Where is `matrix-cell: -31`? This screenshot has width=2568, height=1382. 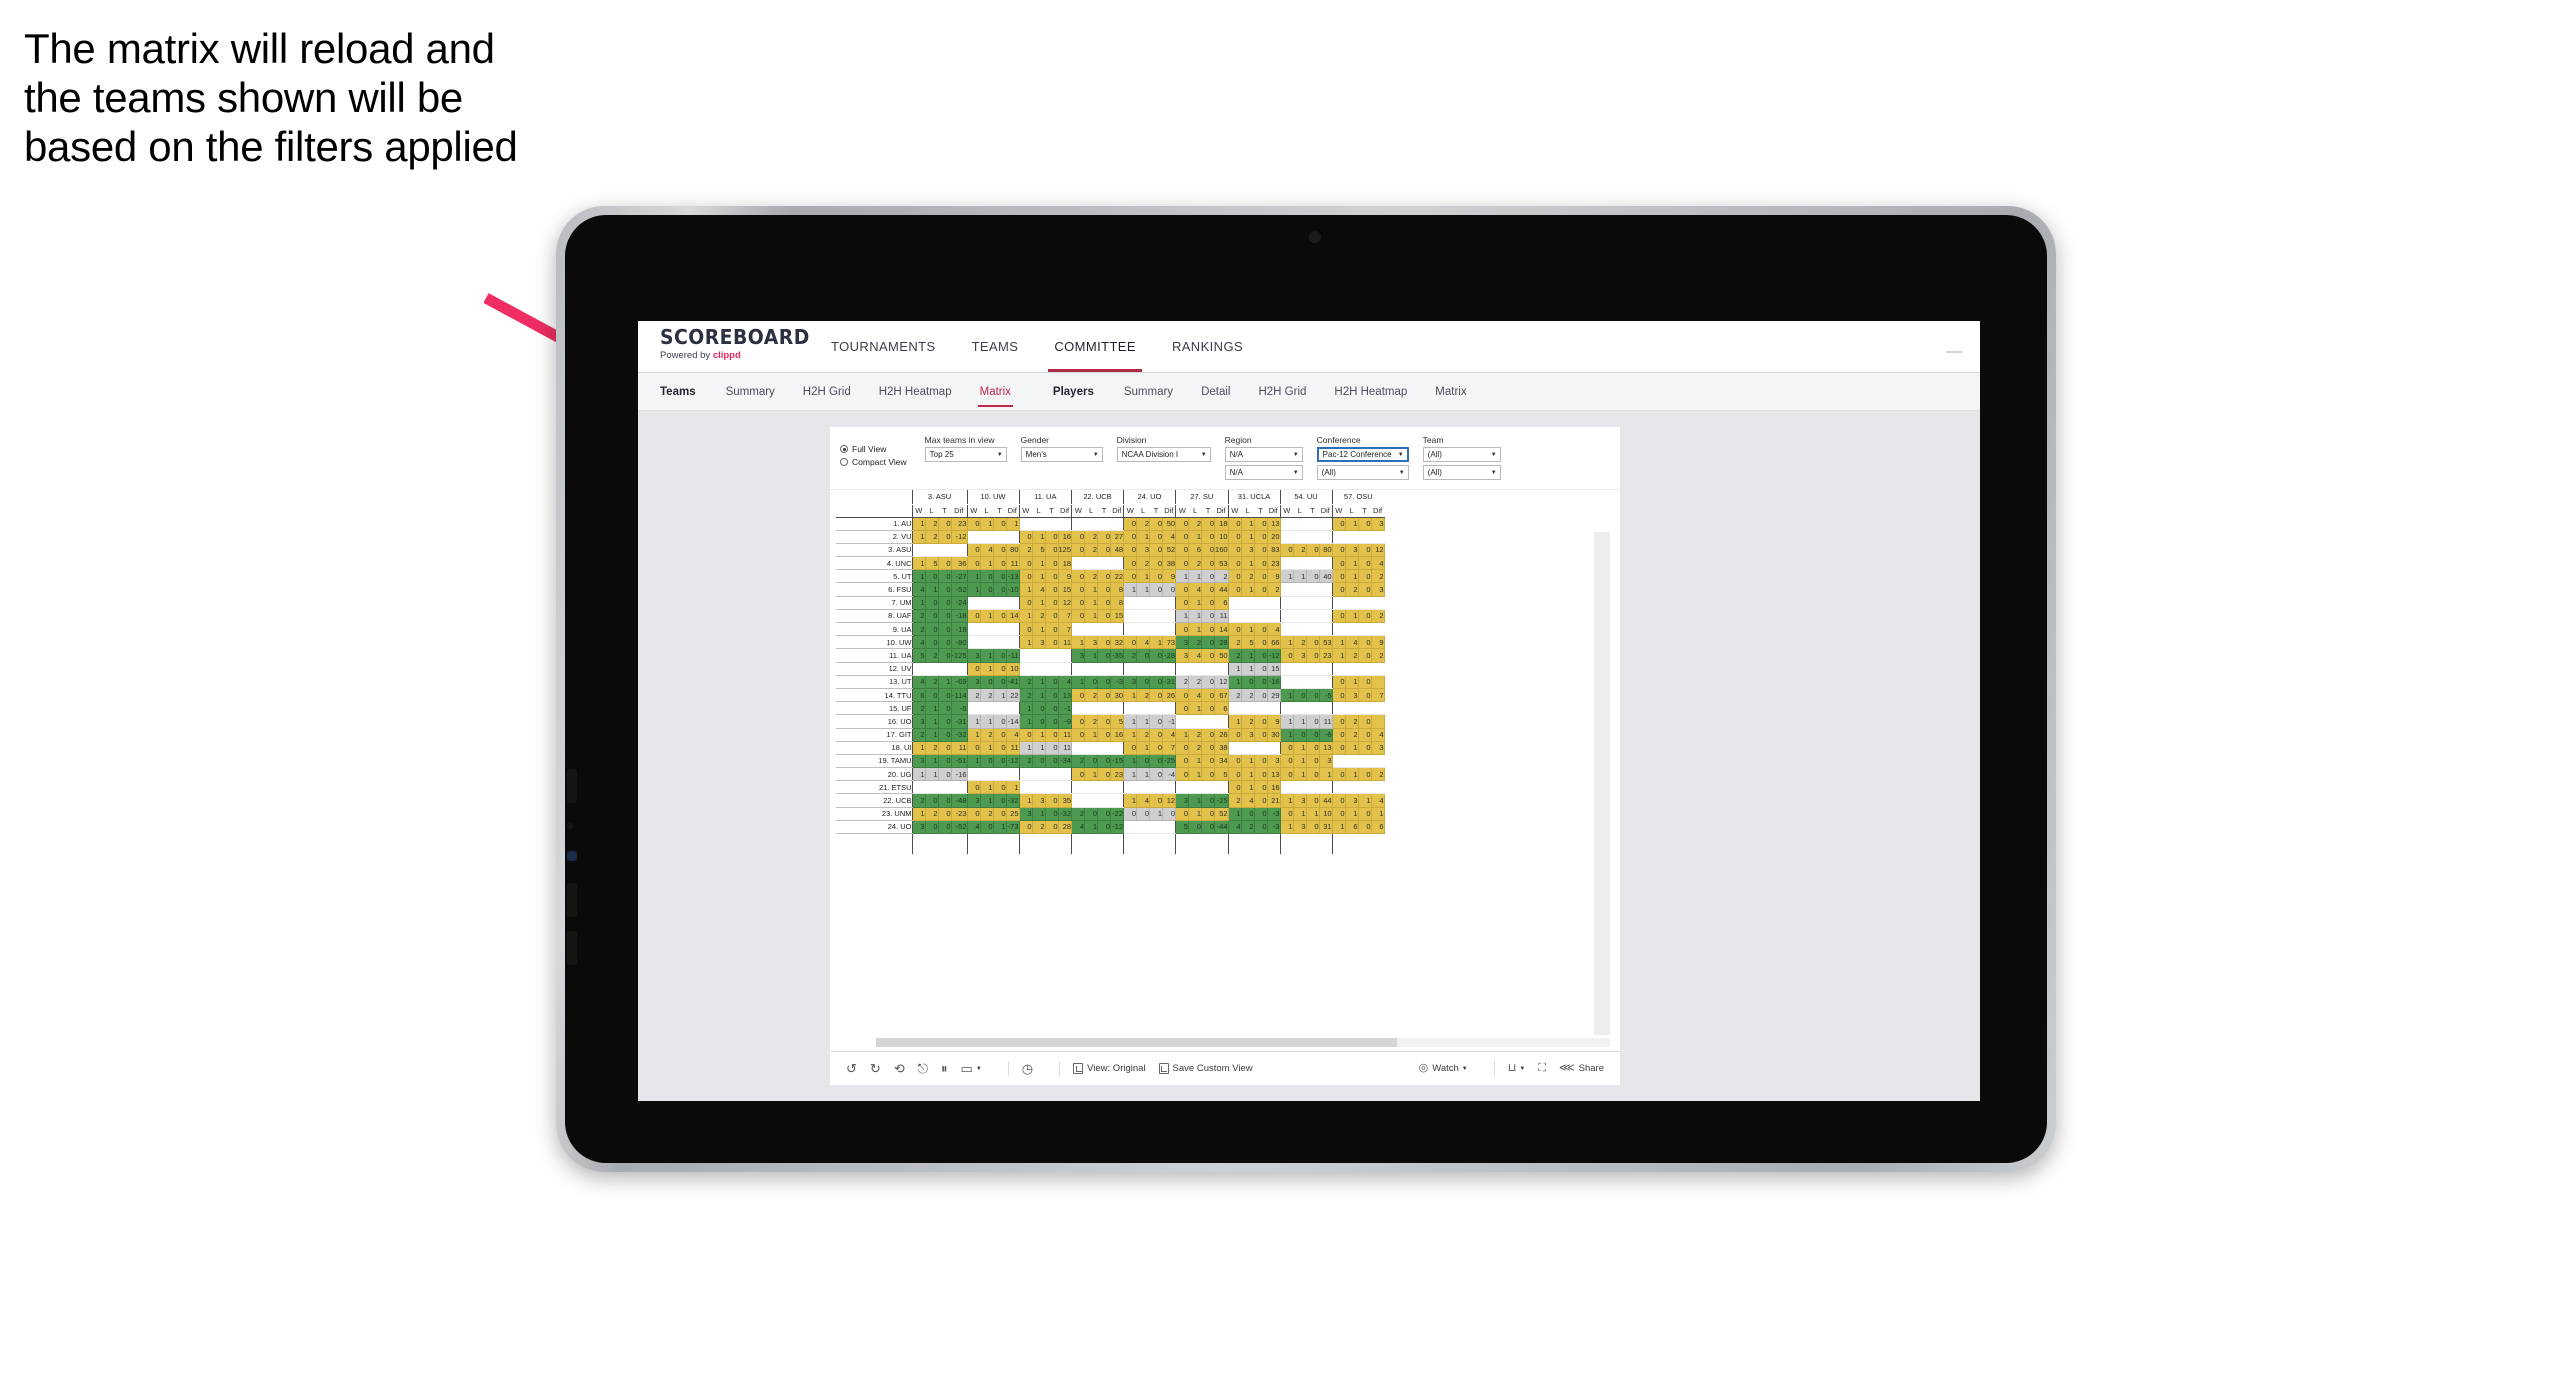
matrix-cell: -31 is located at coordinates (1169, 682).